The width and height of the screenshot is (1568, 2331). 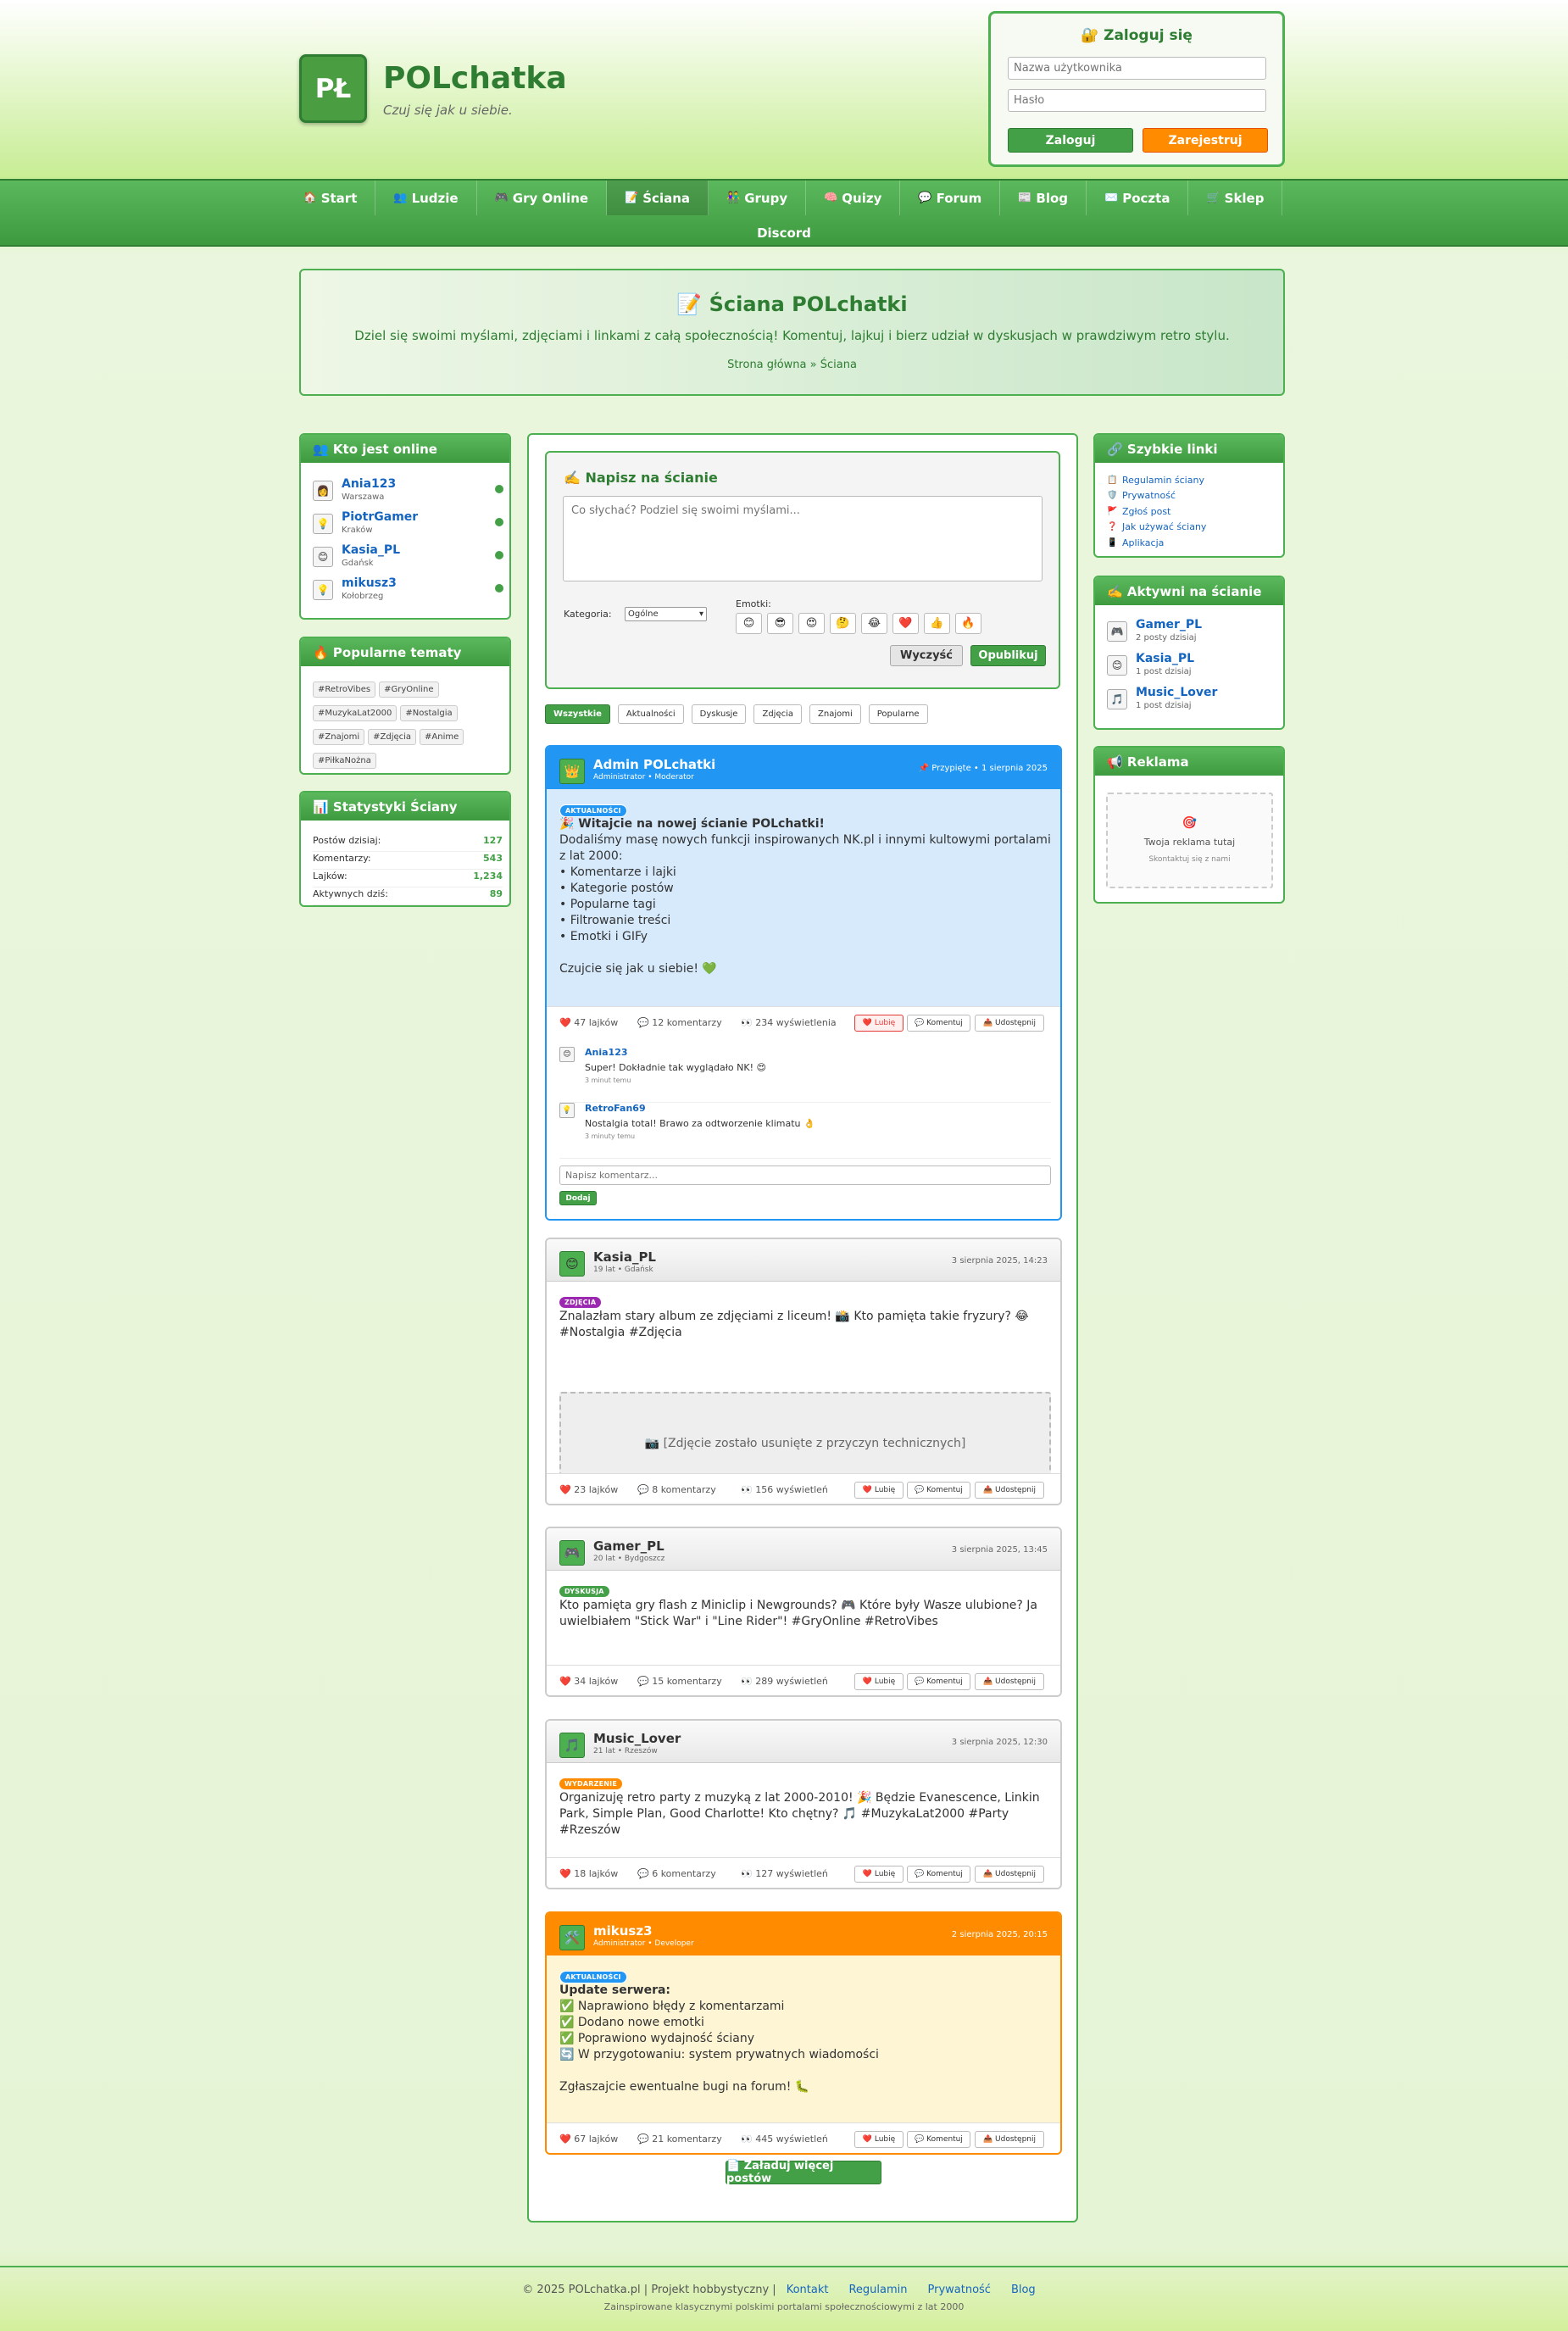 What do you see at coordinates (1191, 668) in the screenshot?
I see `active-user: 😊 Kasia_PL 1 post dzisiaj` at bounding box center [1191, 668].